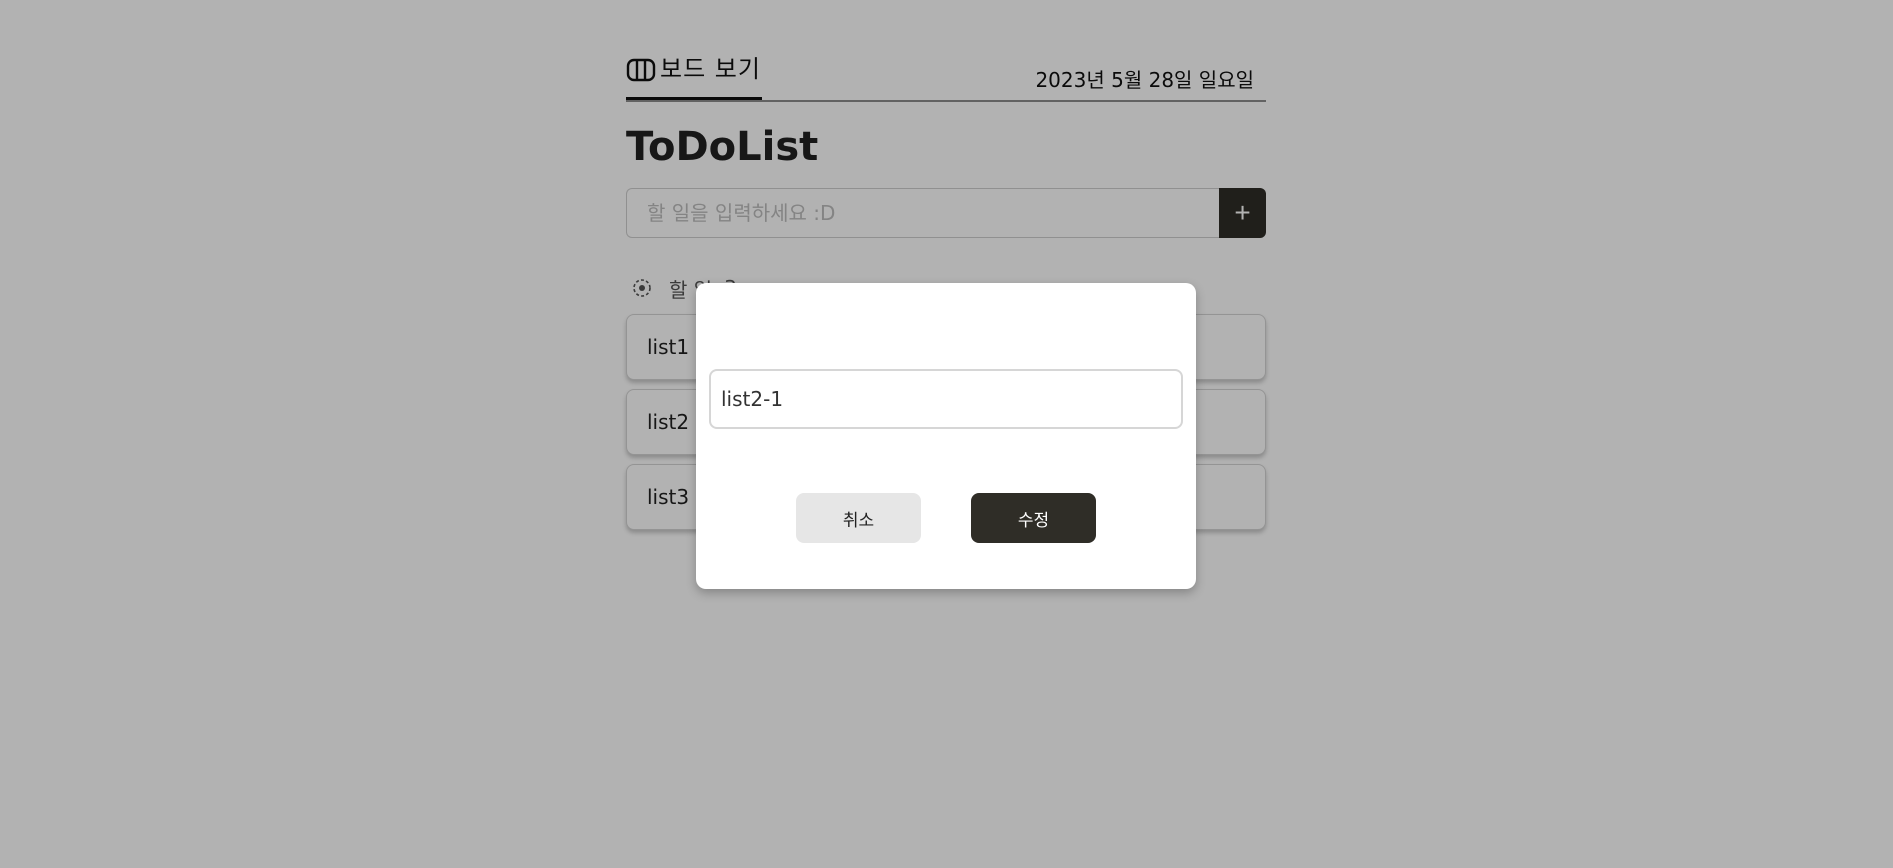 This screenshot has width=1893, height=868. I want to click on edit-button: 수정, so click(1033, 518).